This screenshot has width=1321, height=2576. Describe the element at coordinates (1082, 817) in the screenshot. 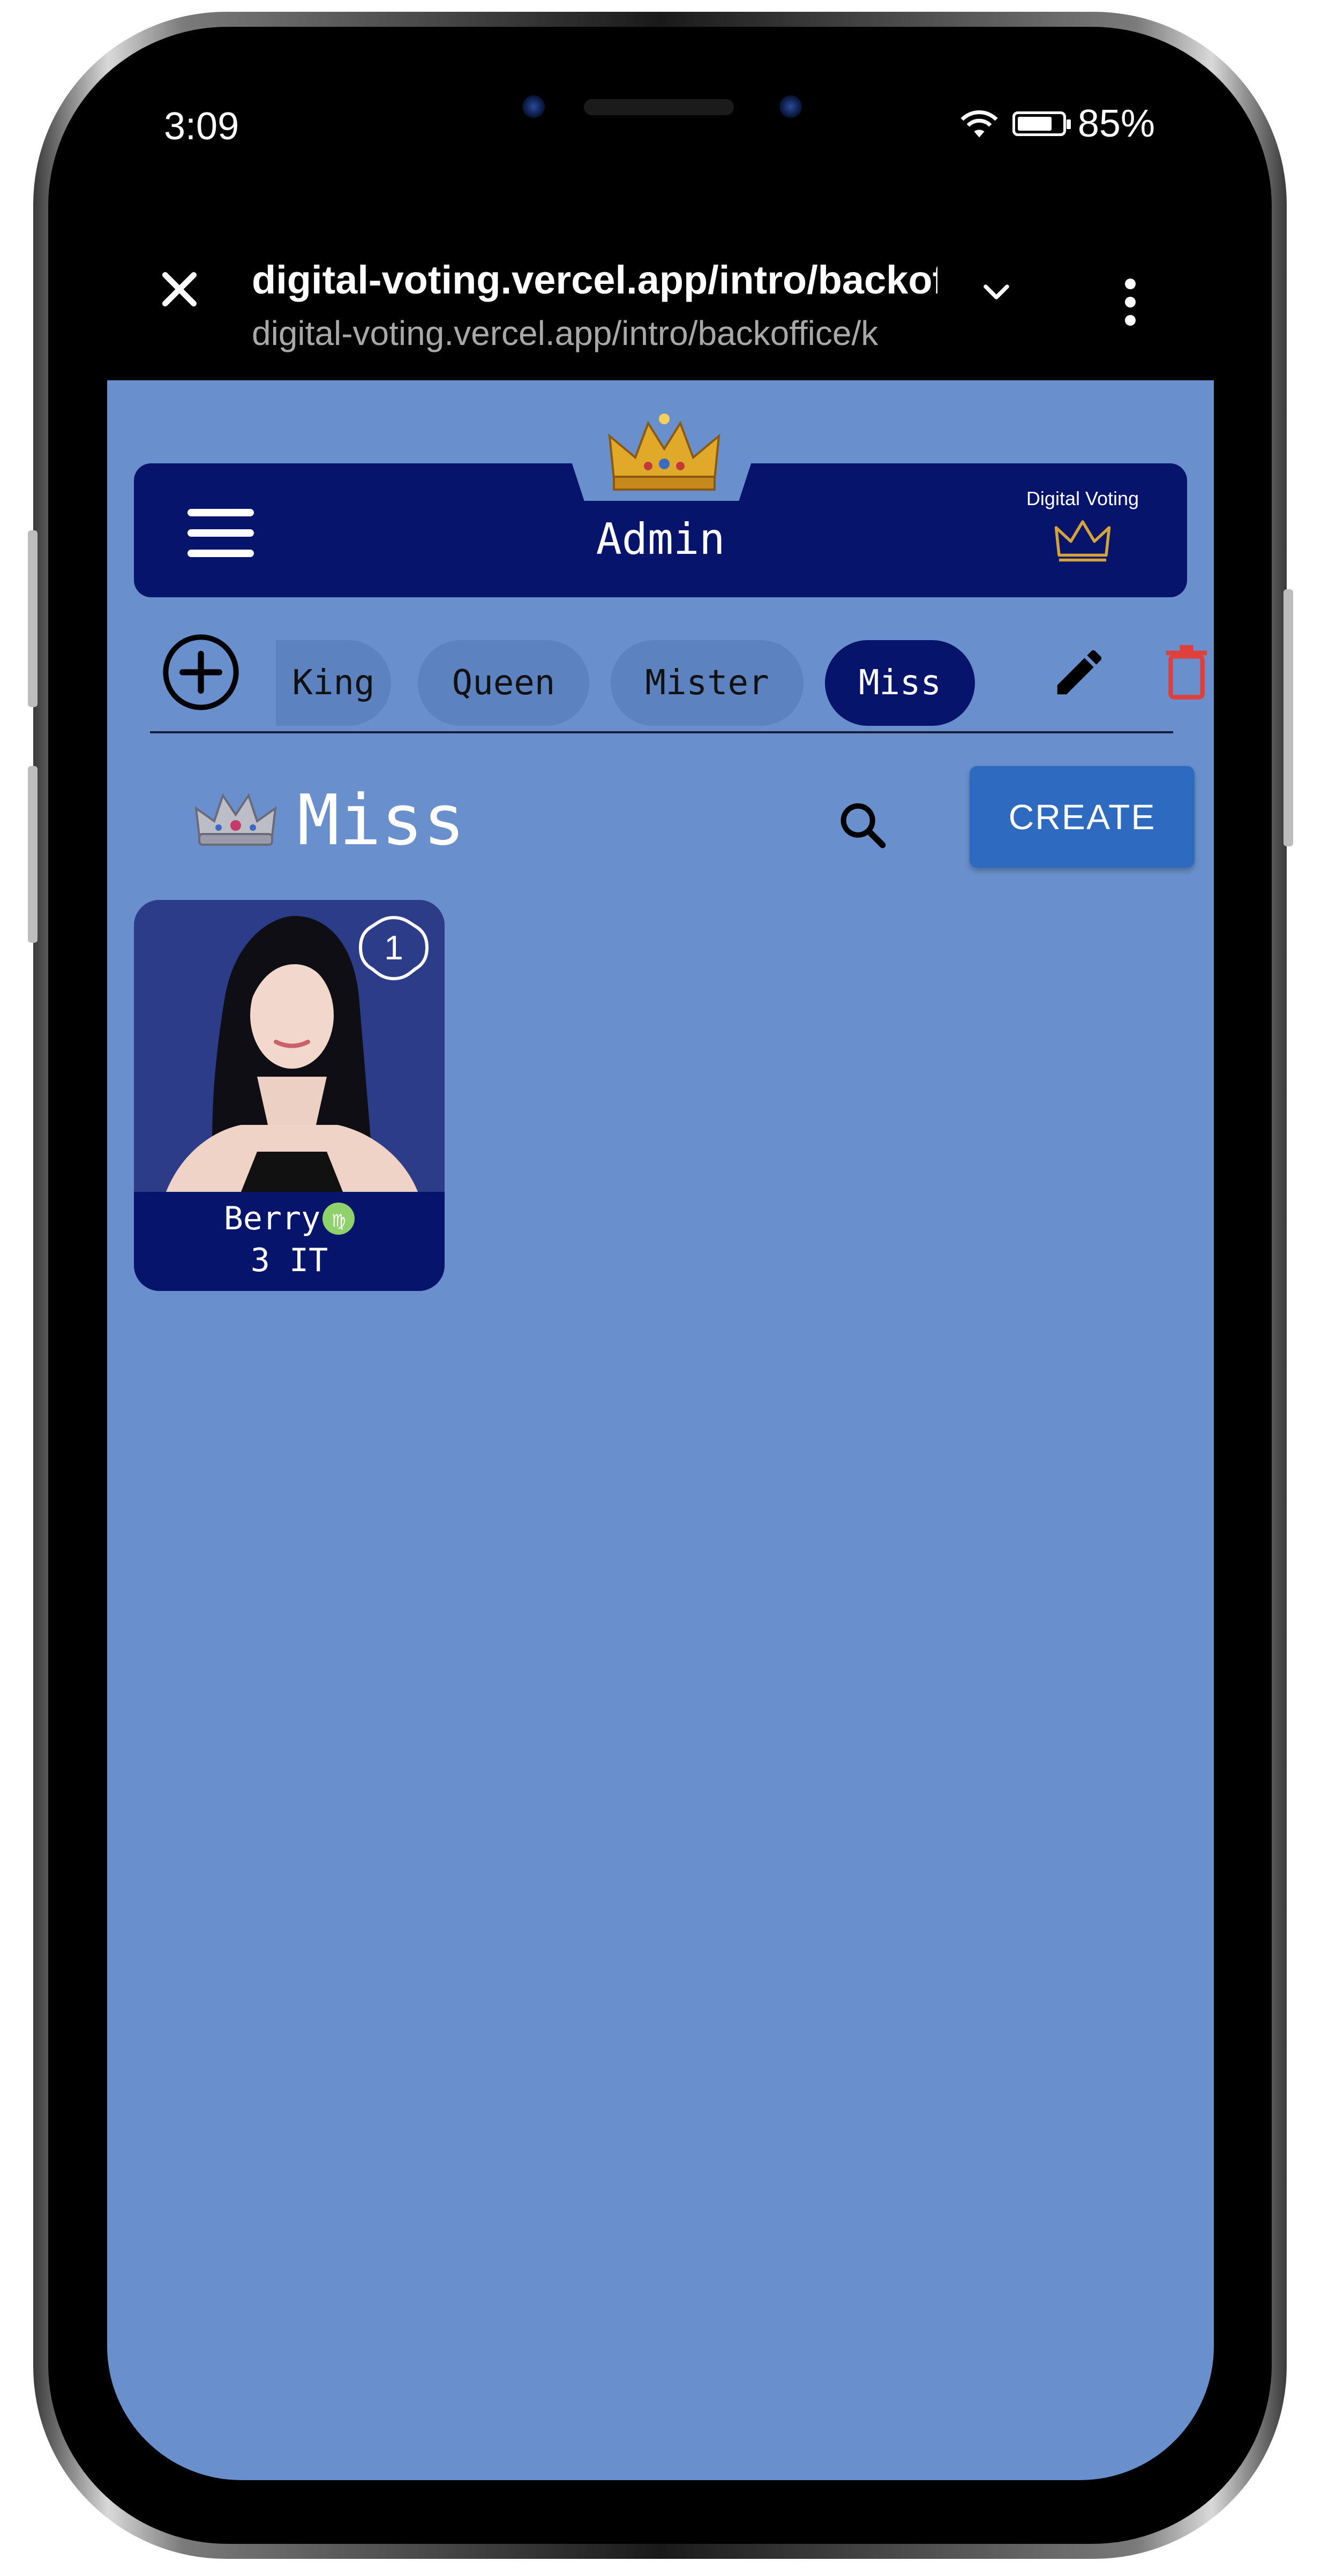

I see `create-button: CREATE` at that location.